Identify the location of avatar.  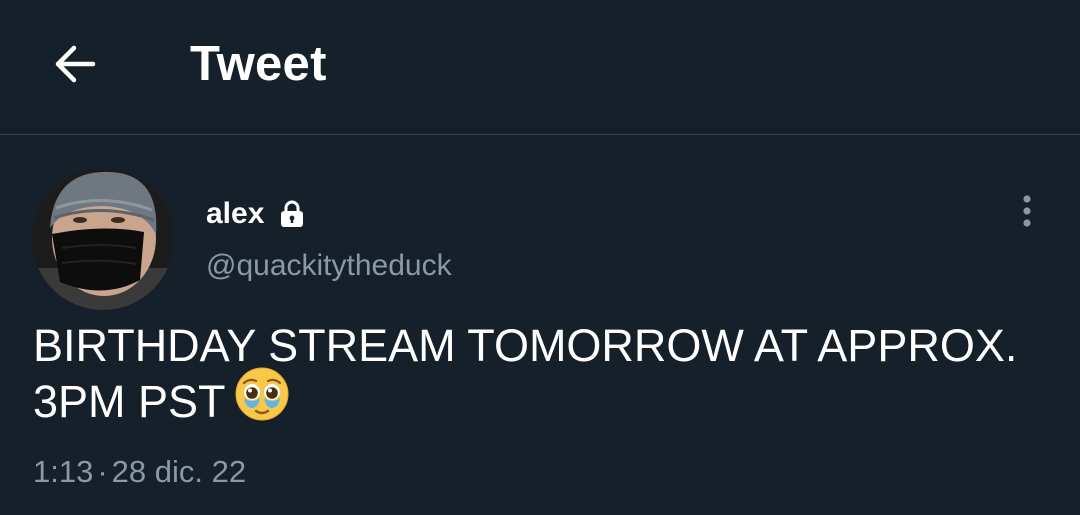
(103, 239).